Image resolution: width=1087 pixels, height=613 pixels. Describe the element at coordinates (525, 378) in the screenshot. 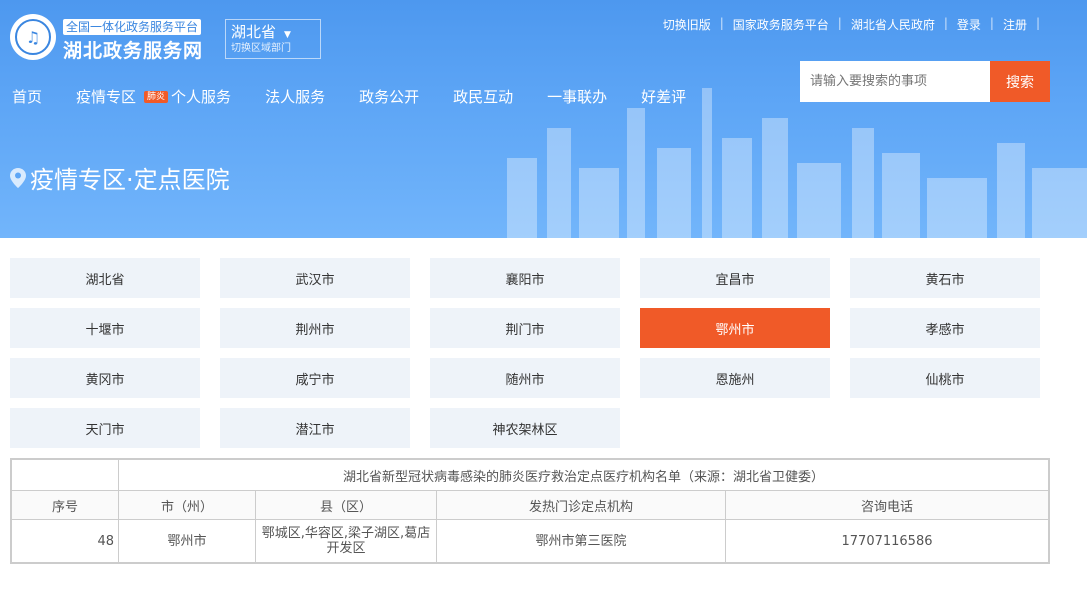

I see `city-tile: 随州市` at that location.